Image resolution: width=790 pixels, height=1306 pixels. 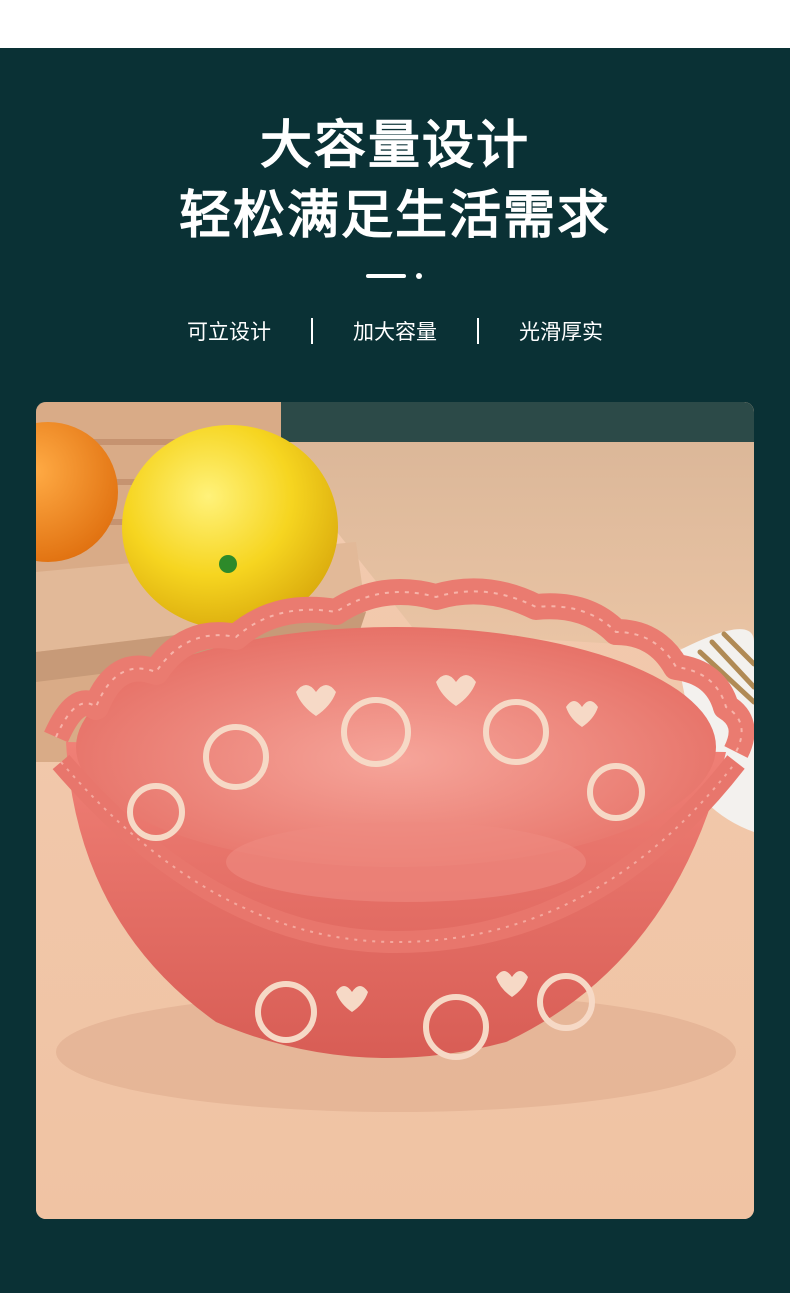 I want to click on feature-capacity: 加大容量, so click(x=395, y=332).